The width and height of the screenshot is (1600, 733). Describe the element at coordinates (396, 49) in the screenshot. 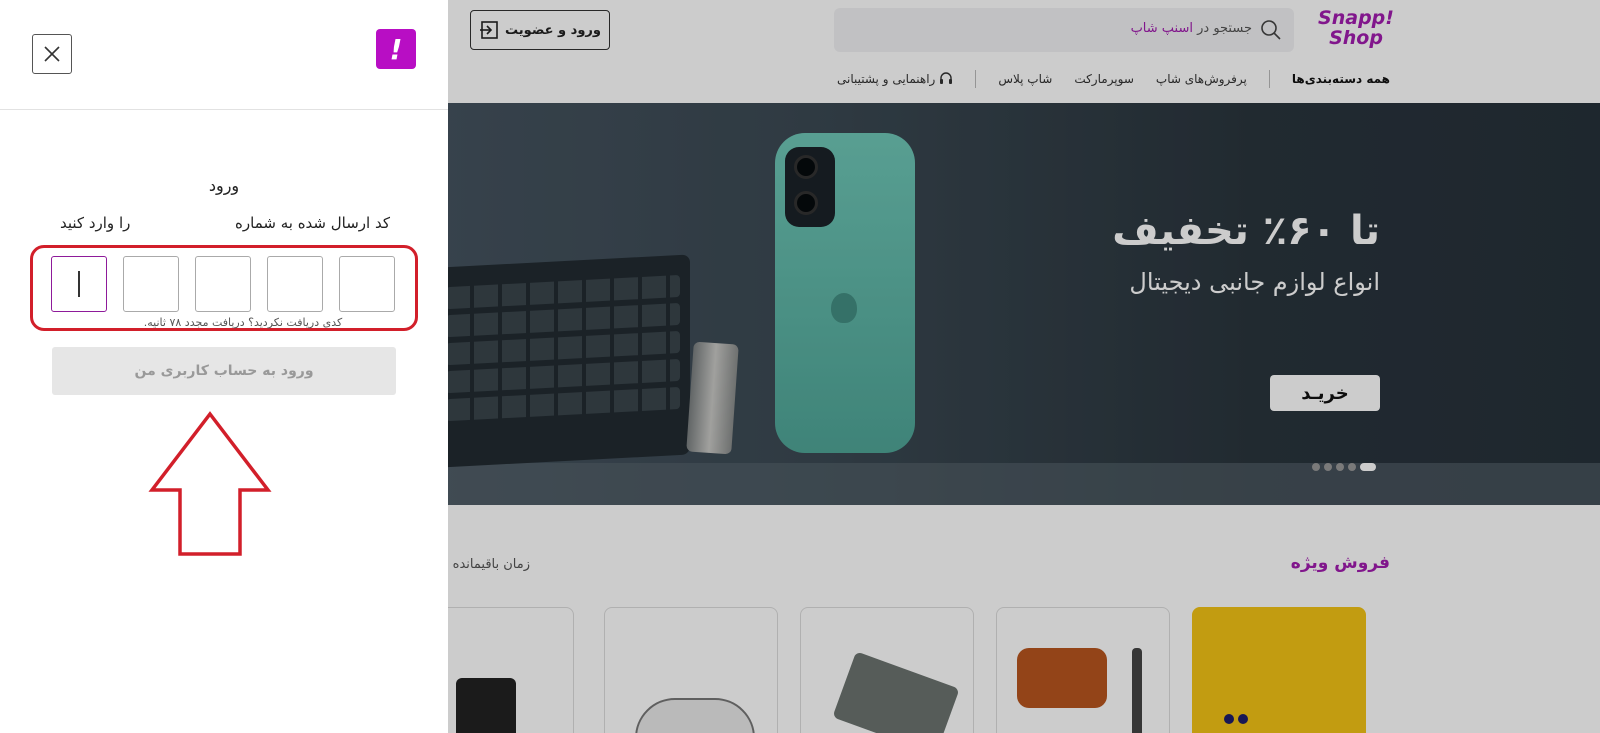

I see `snapp-badge-logo: !` at that location.